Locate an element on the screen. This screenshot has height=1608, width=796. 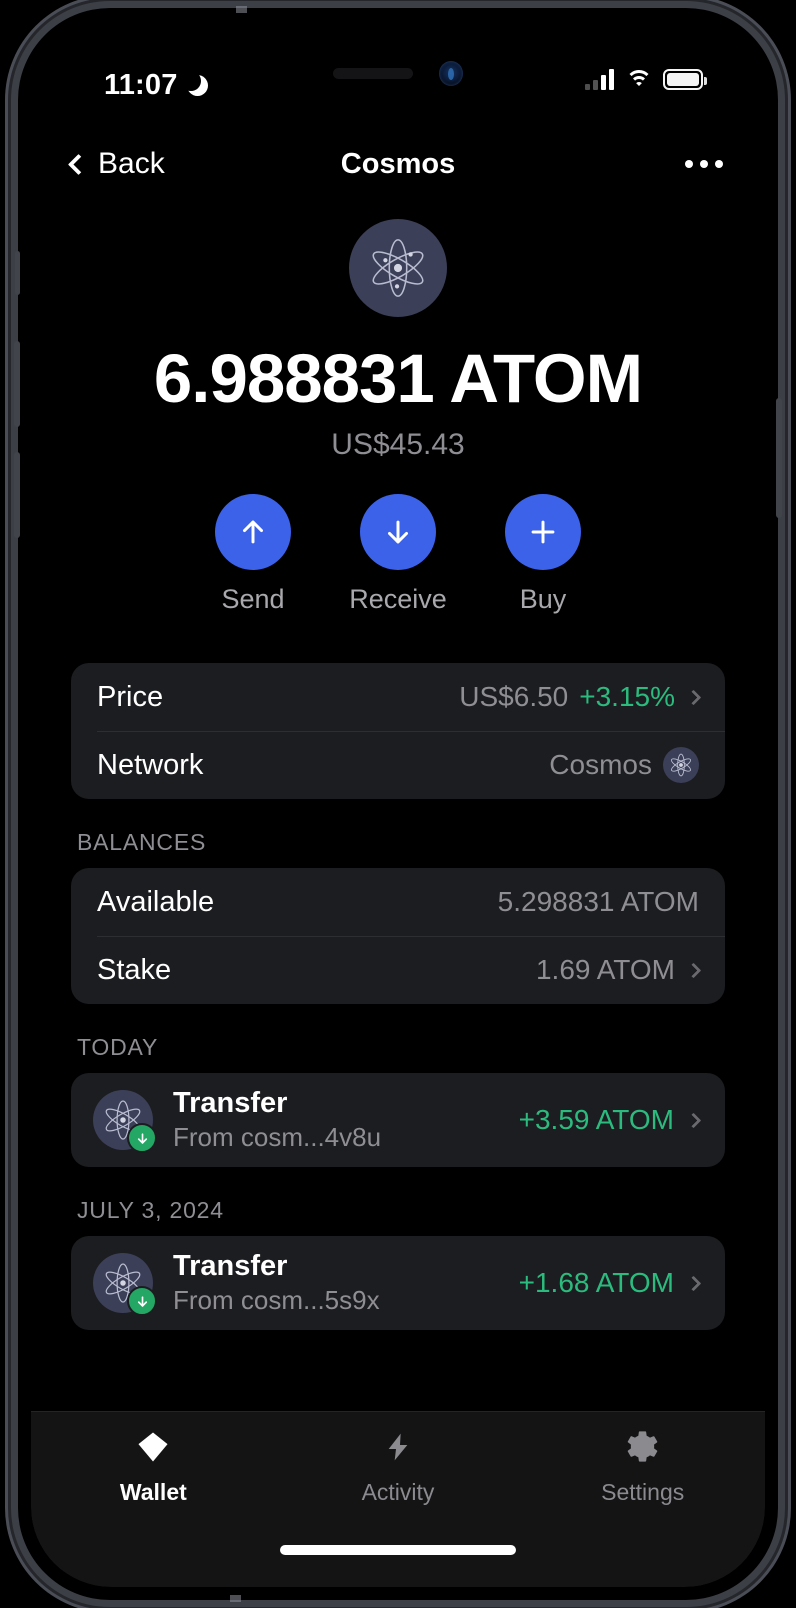
tab-wallet: Wallet is located at coordinates (153, 1468).